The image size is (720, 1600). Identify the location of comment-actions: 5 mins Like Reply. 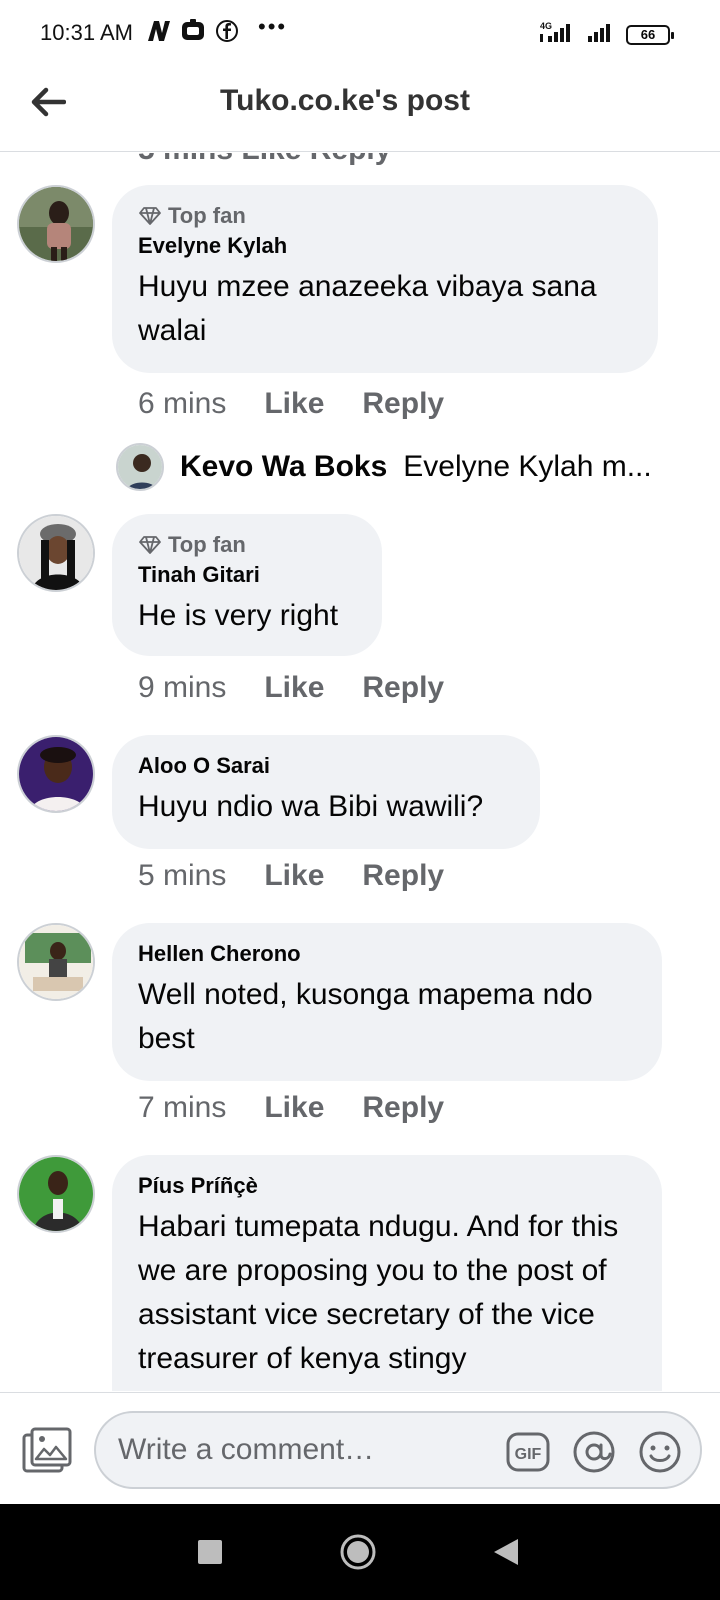
(291, 876).